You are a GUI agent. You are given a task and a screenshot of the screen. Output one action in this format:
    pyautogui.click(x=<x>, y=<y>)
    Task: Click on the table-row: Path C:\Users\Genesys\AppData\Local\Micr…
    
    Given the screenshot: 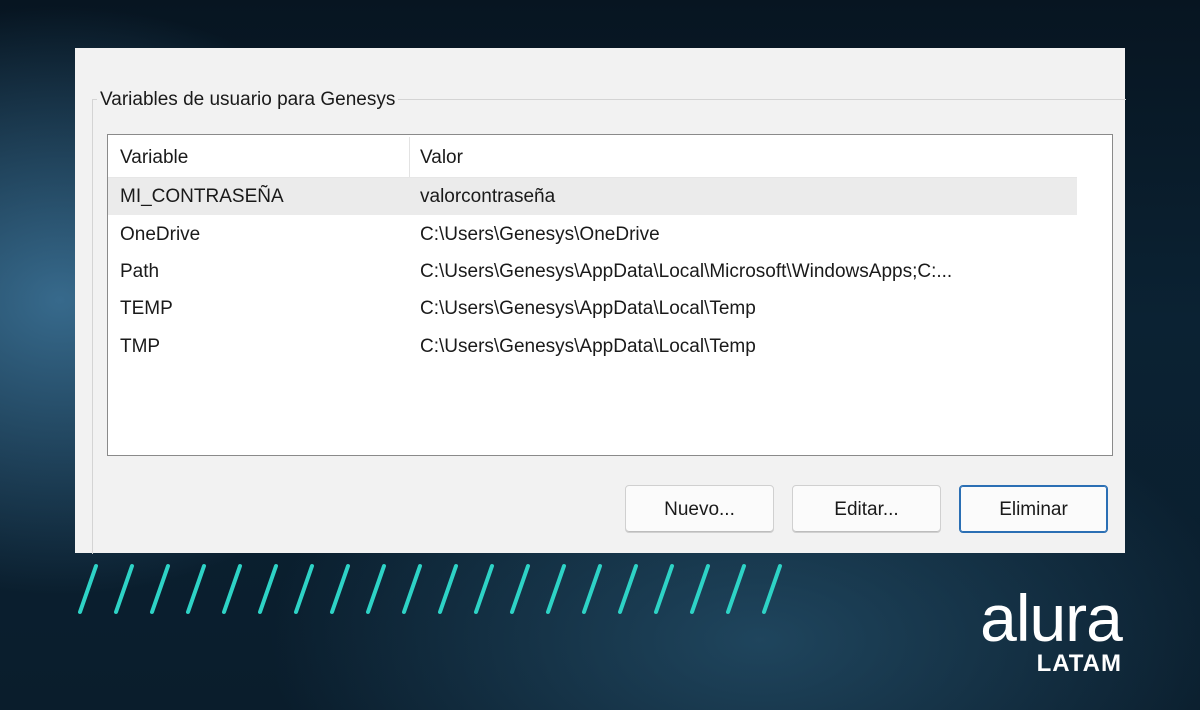 What is the action you would take?
    pyautogui.click(x=592, y=271)
    